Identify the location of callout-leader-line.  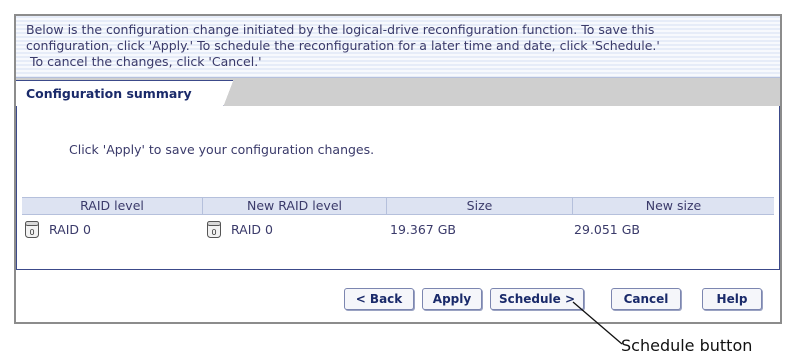
(597, 323).